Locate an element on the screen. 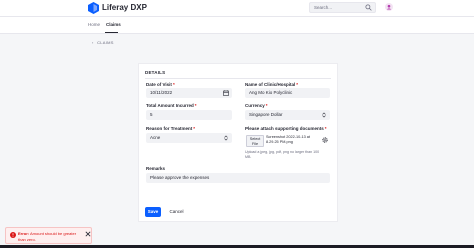  documents-label-text: Please attach supporting documents is located at coordinates (284, 128).